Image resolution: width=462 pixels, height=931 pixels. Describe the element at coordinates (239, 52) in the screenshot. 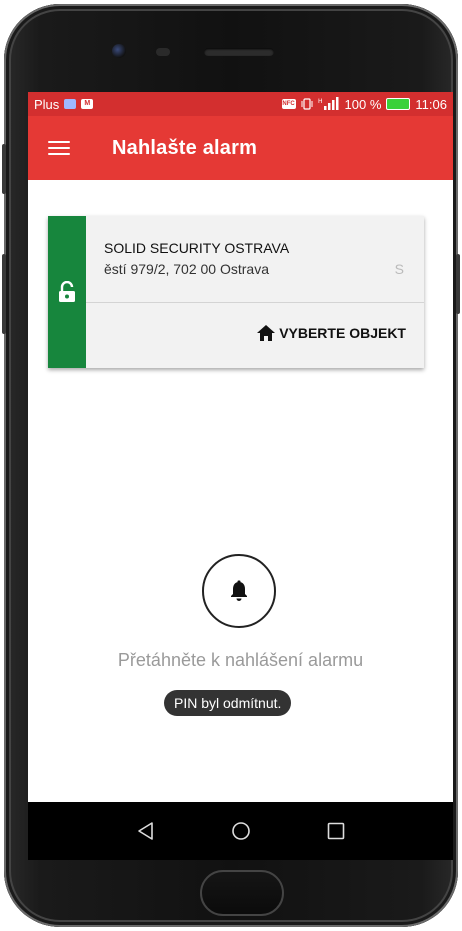

I see `earpiece-speaker` at that location.